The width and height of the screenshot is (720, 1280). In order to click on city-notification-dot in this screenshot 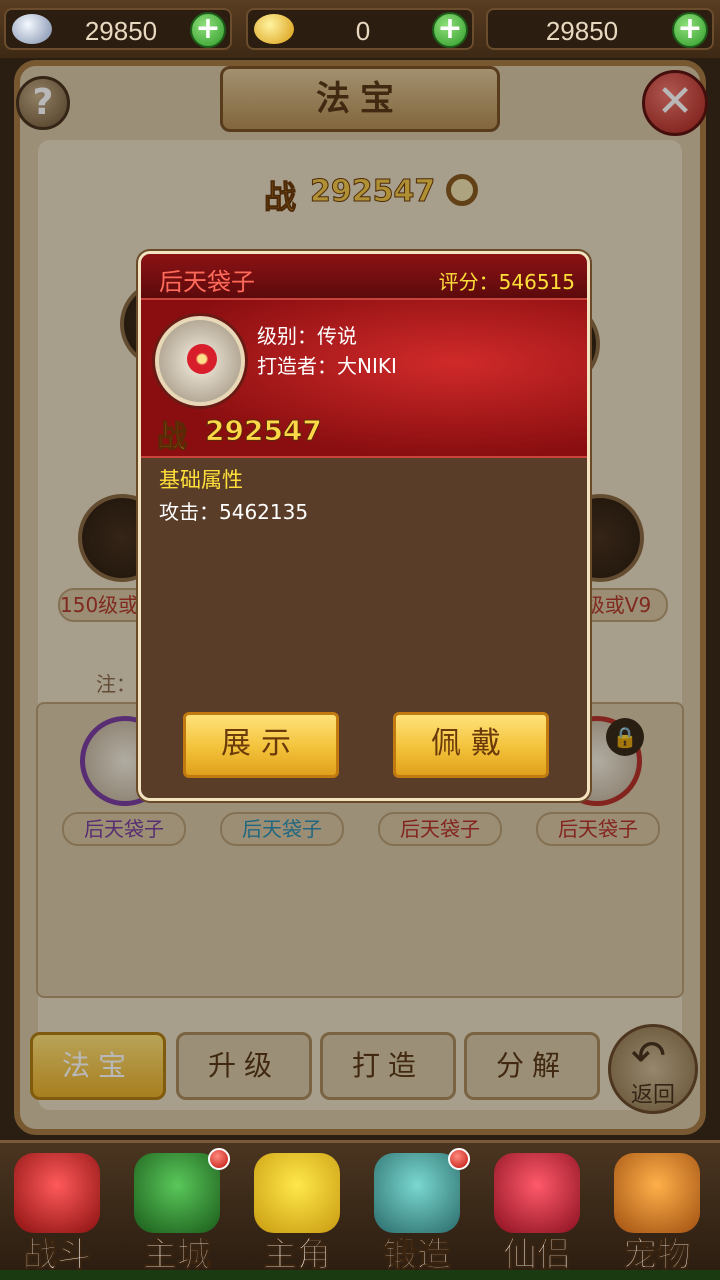, I will do `click(219, 1159)`.